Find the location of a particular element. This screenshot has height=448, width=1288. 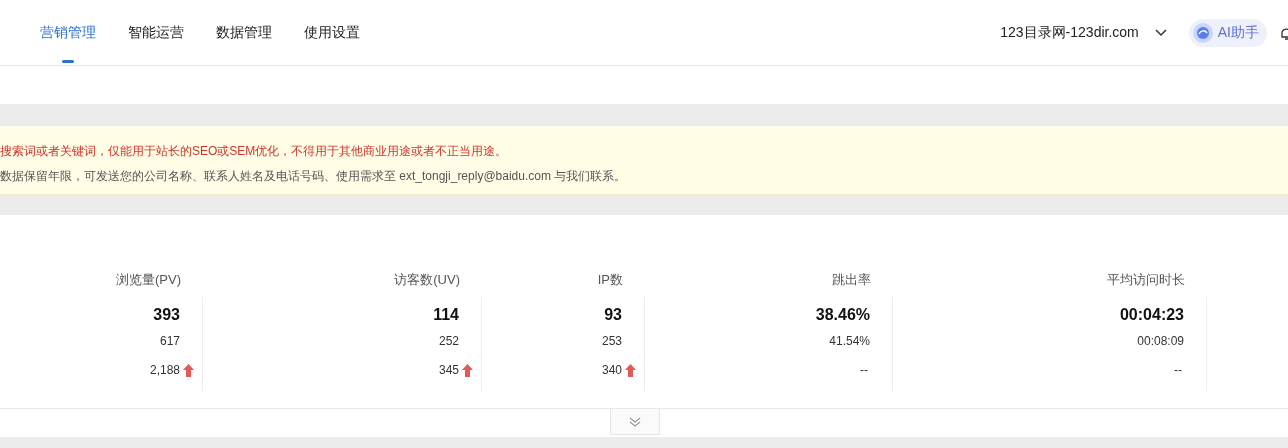

assistant-orb-icon is located at coordinates (1202, 32).